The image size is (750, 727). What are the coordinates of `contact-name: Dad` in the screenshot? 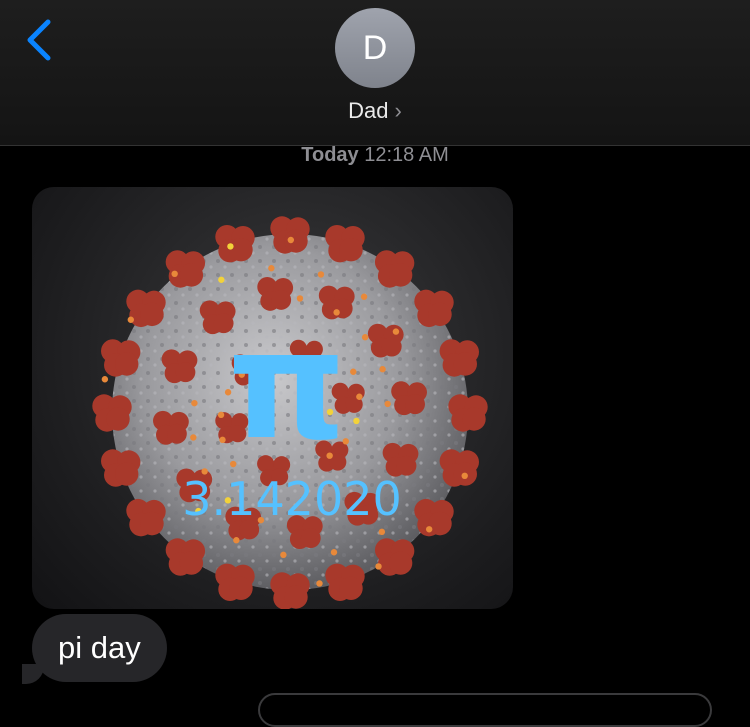 It's located at (368, 110).